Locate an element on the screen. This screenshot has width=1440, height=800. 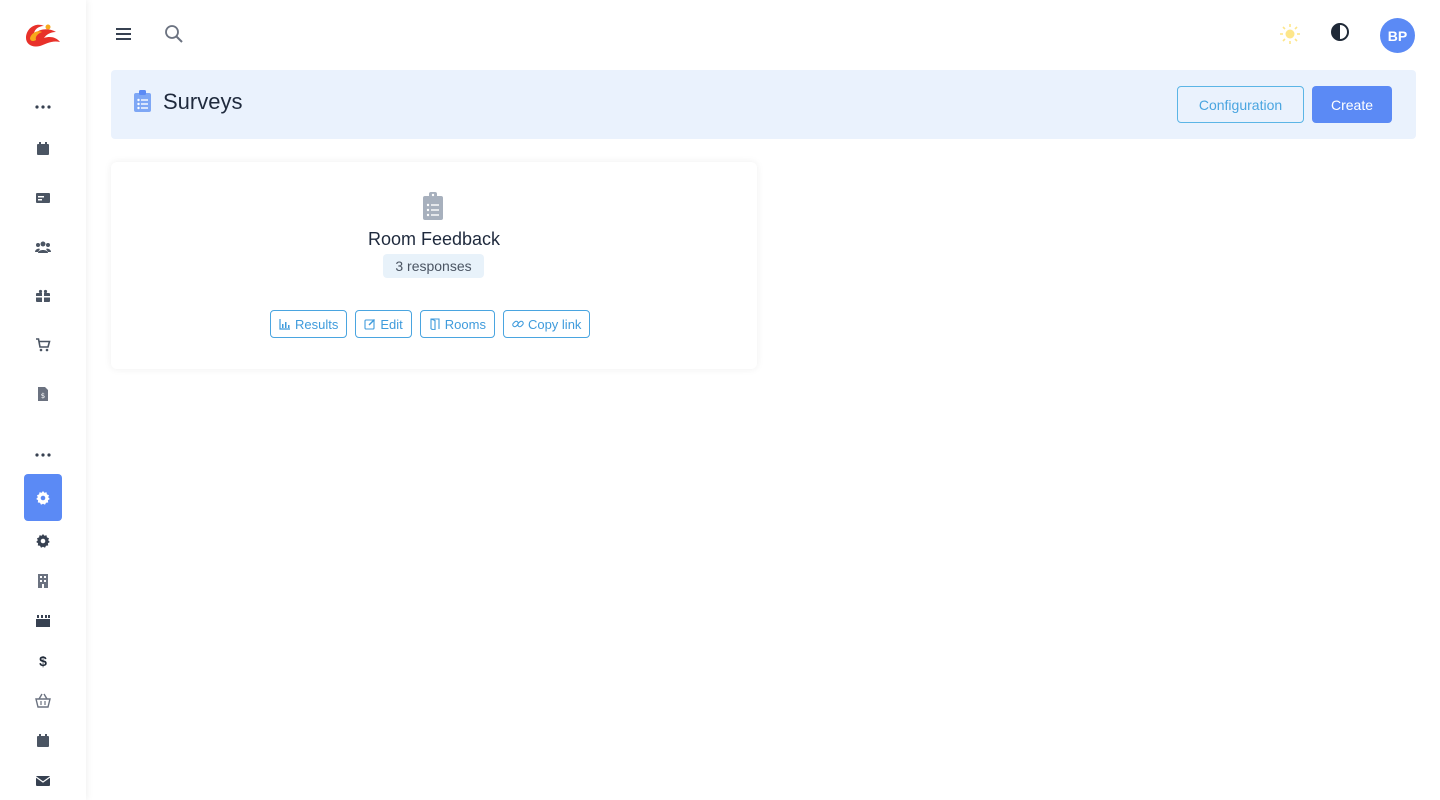
sidebar: $ $ is located at coordinates (43, 400).